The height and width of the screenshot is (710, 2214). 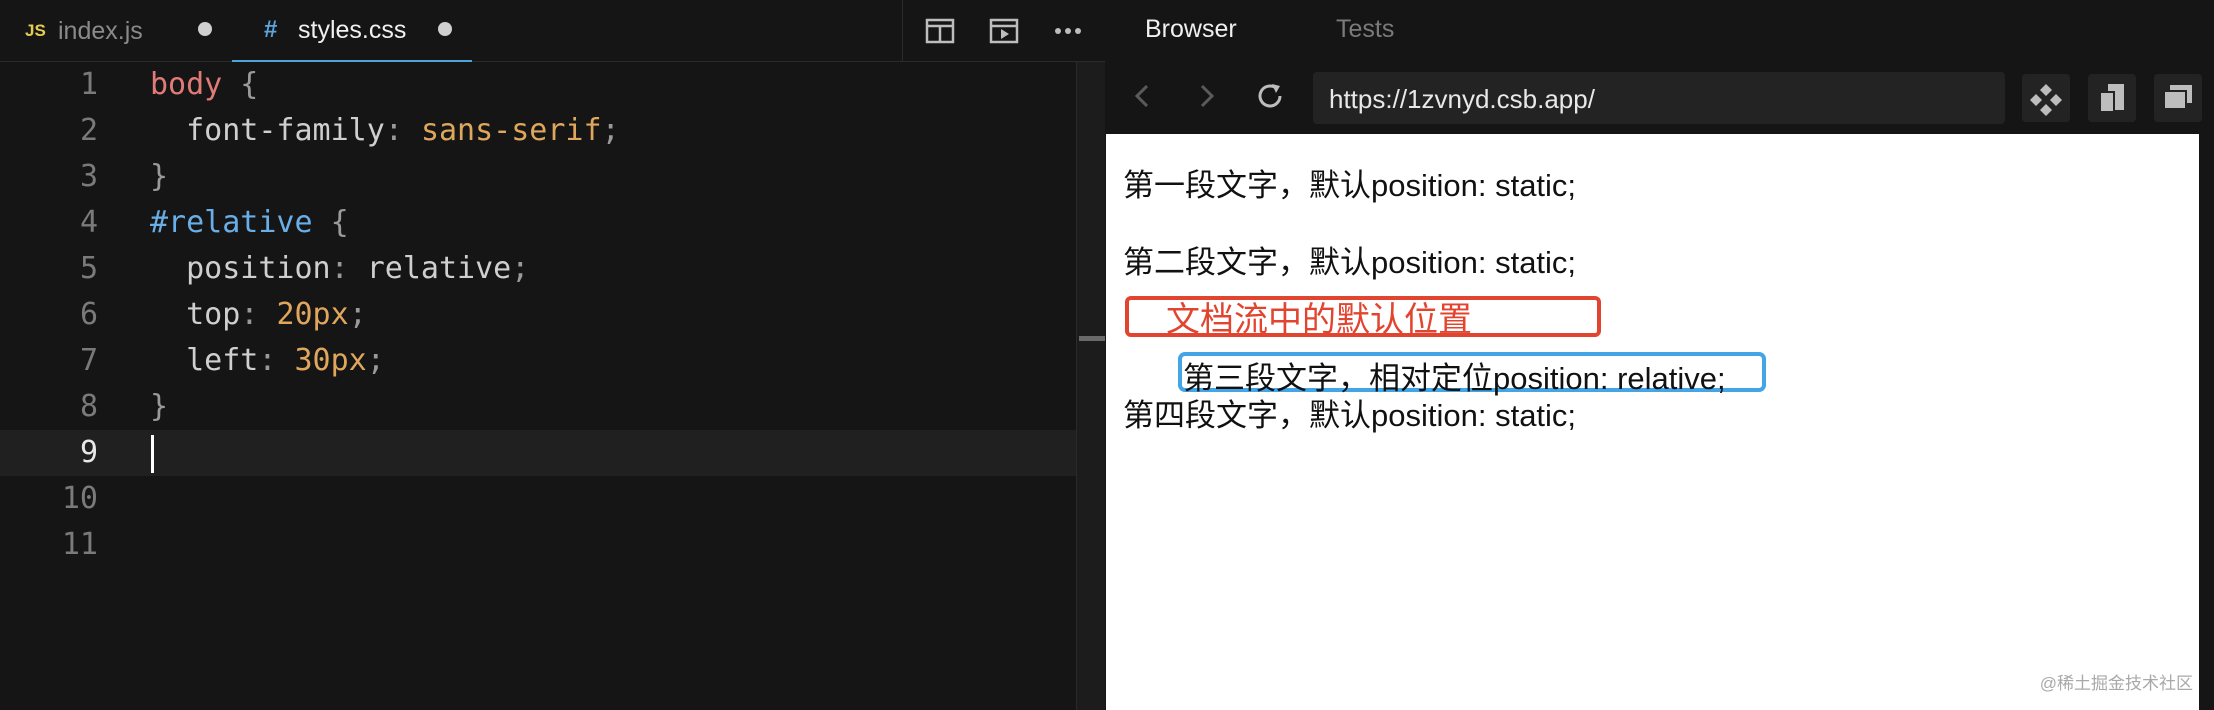 What do you see at coordinates (538, 545) in the screenshot?
I see `code-line: 11` at bounding box center [538, 545].